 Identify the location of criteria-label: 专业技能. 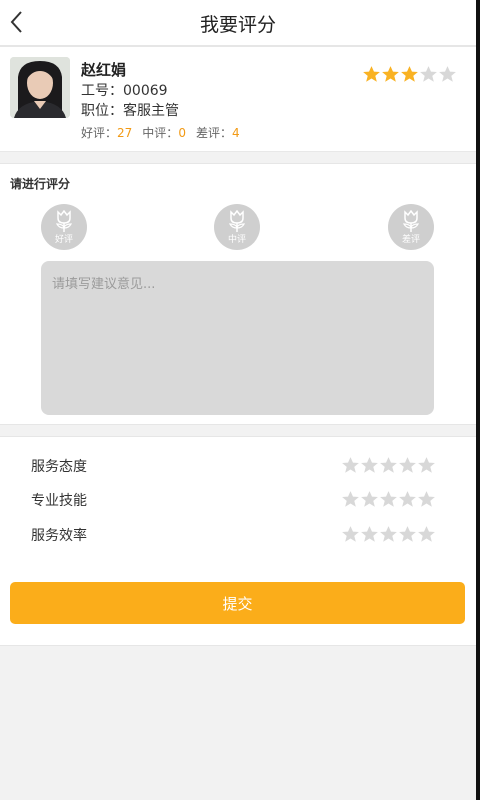
(59, 501).